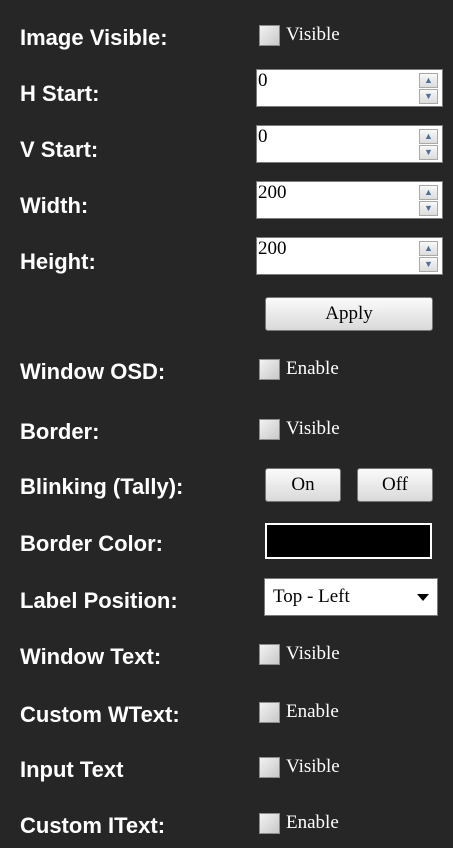  What do you see at coordinates (269, 654) in the screenshot?
I see `window-text-checkbox` at bounding box center [269, 654].